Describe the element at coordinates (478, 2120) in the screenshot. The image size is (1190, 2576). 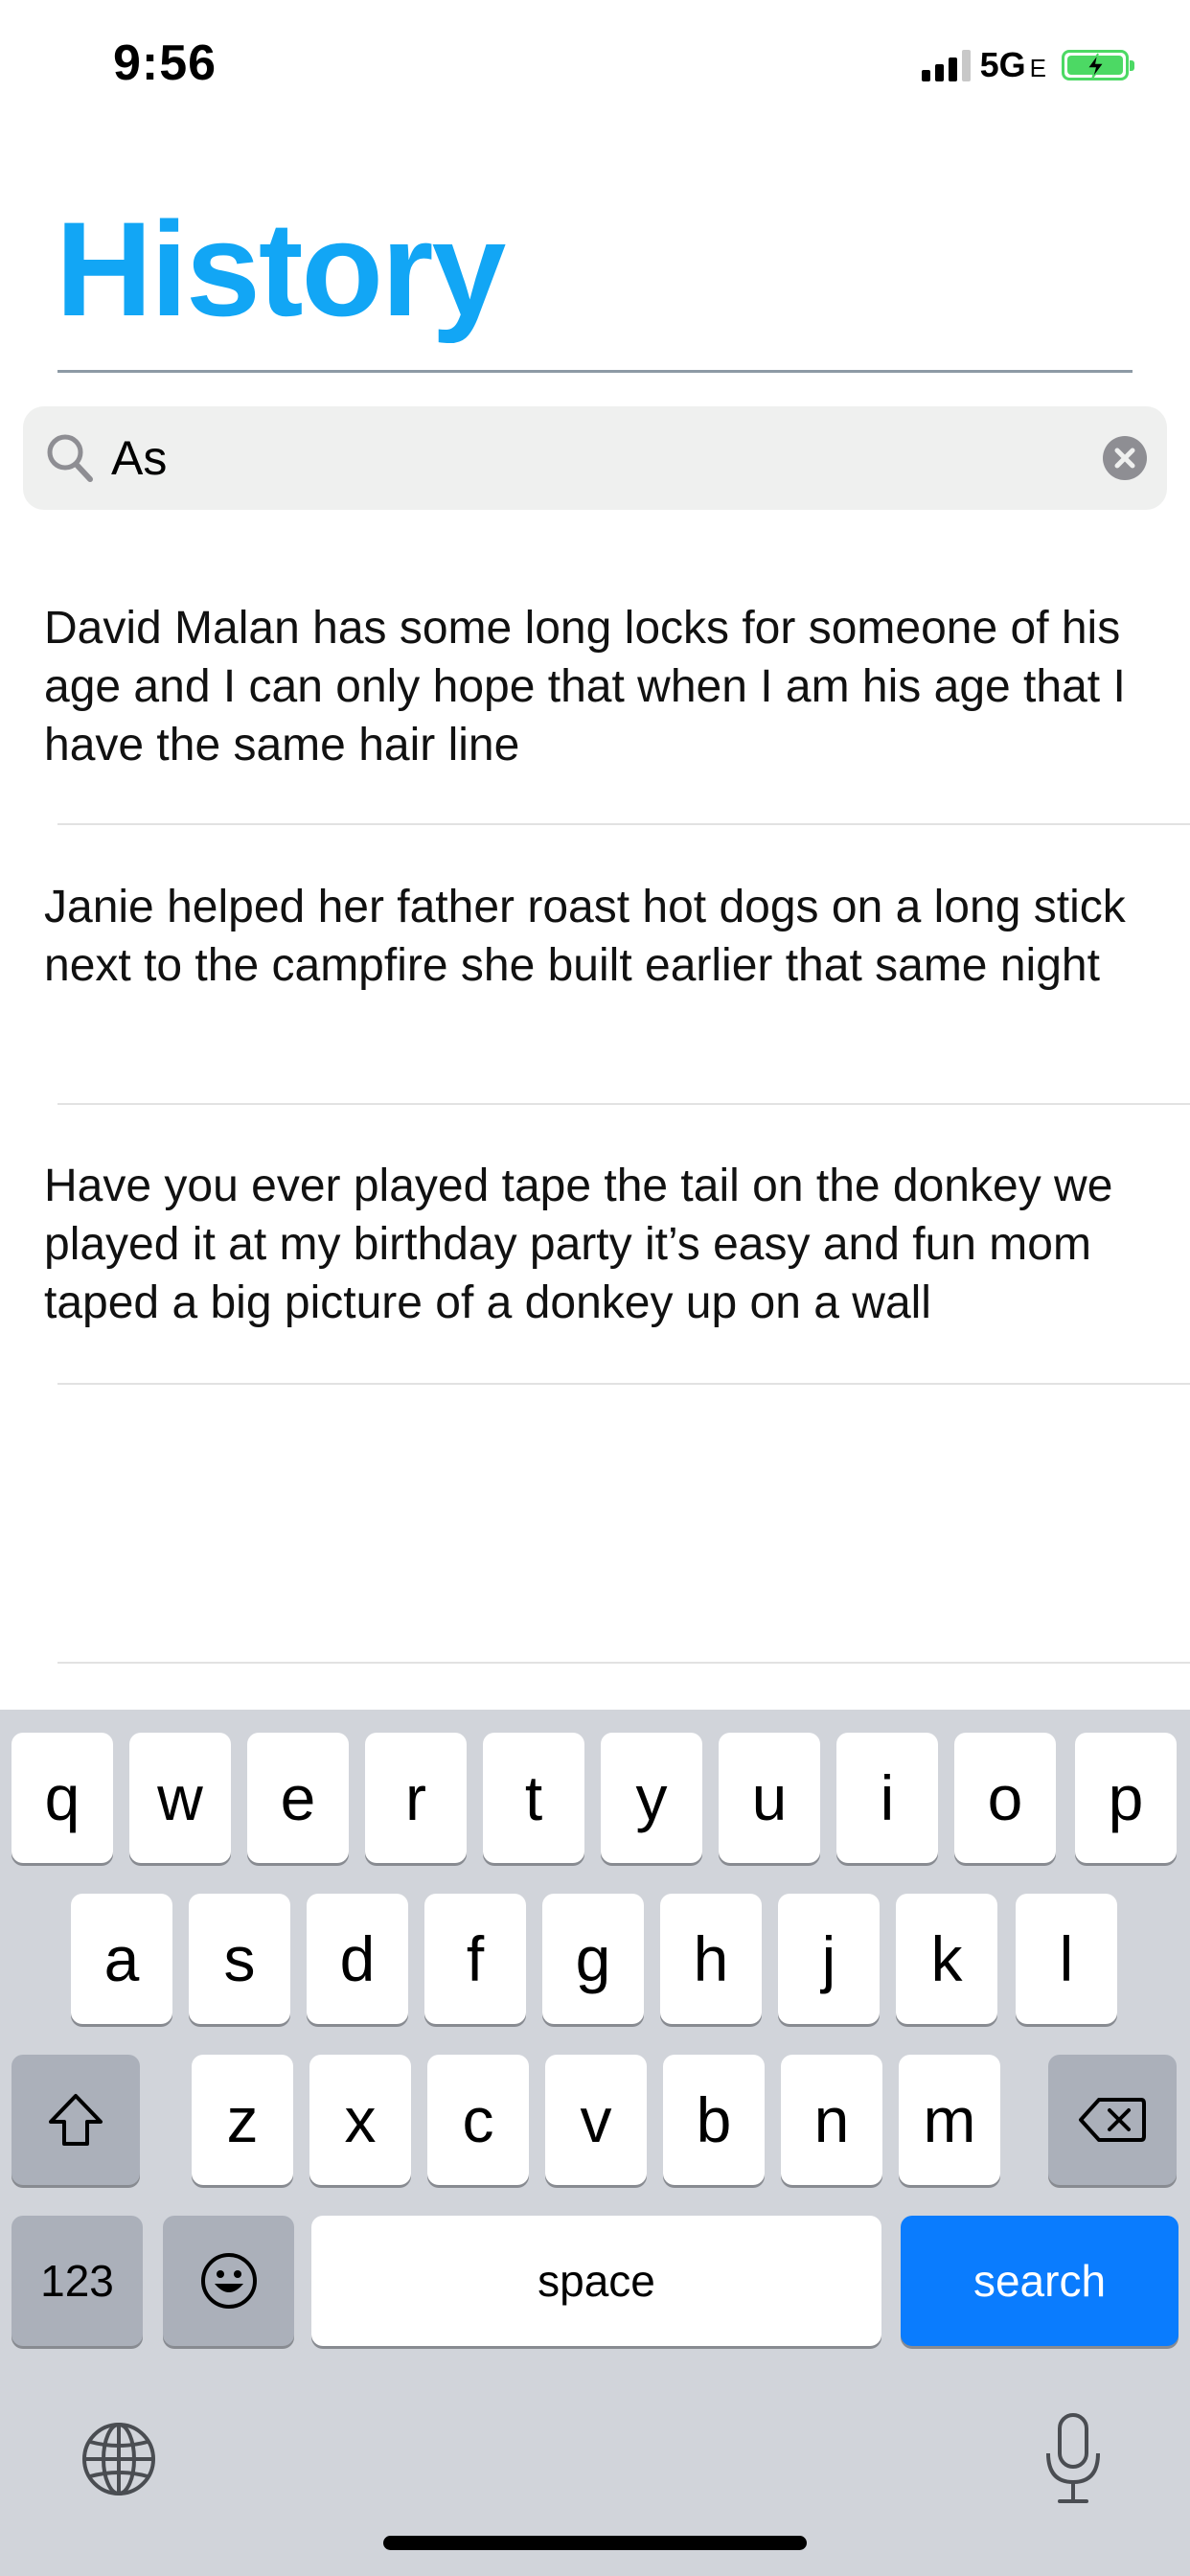
I see `key-c: c` at that location.